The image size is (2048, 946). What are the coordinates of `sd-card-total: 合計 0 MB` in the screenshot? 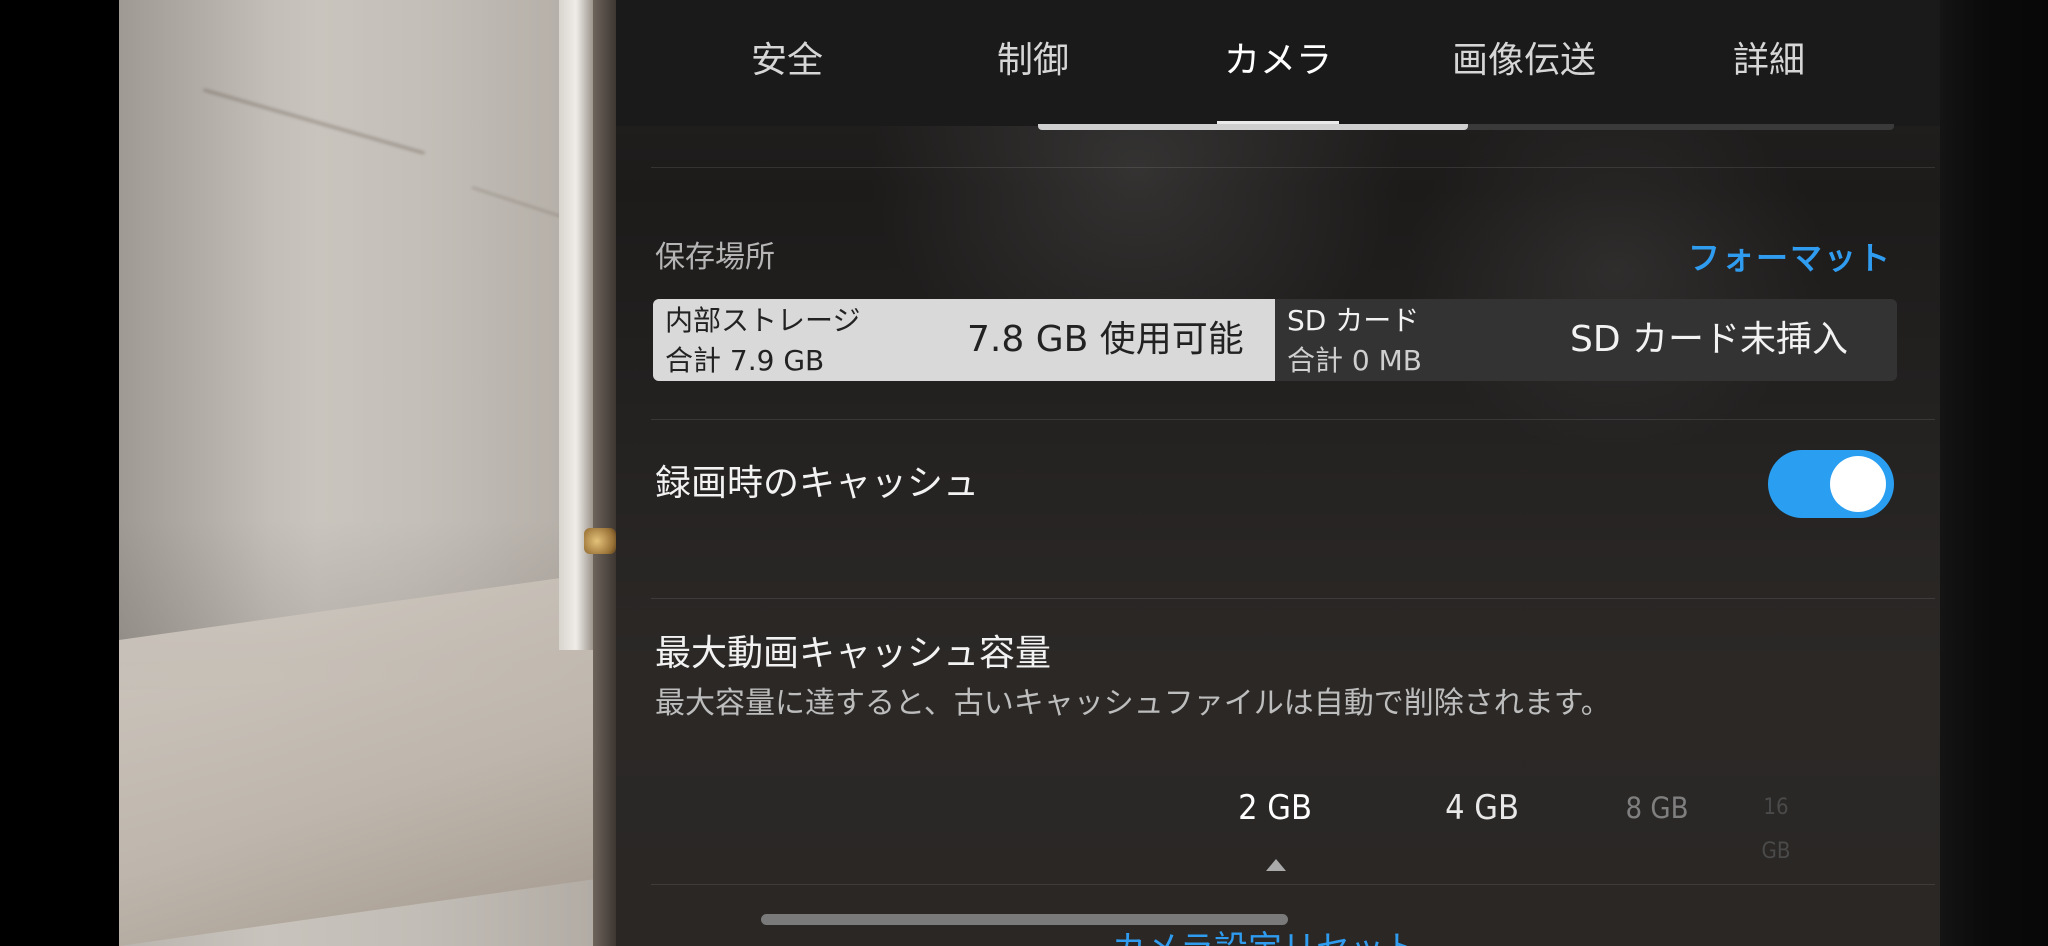 It's located at (1354, 360).